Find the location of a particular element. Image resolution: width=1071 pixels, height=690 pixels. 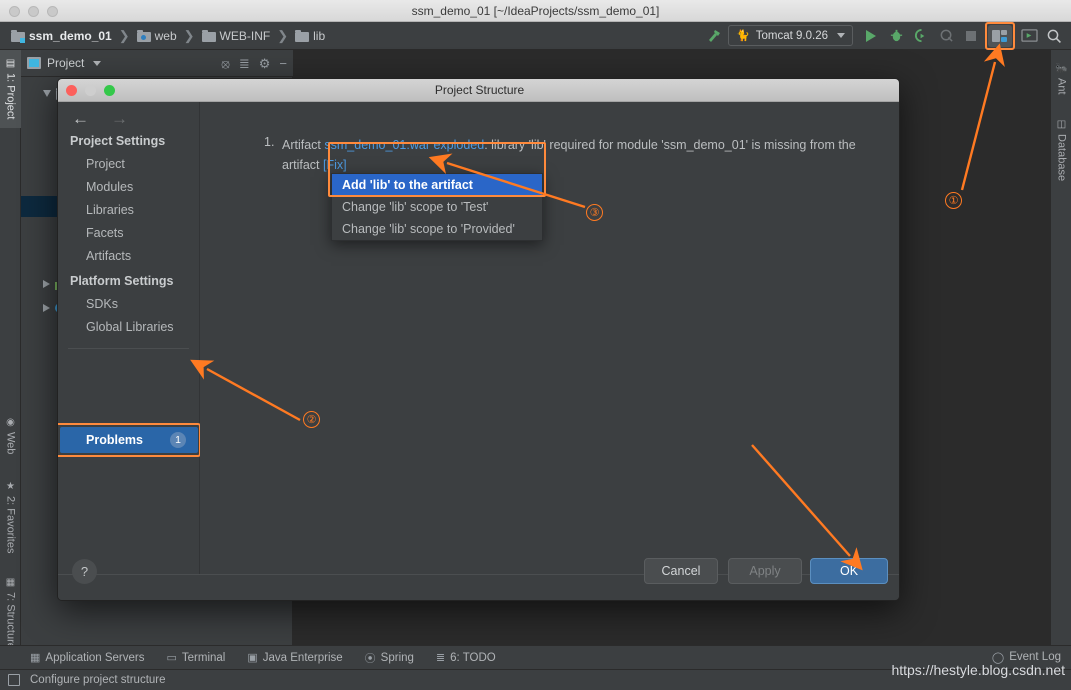

dialog-nav-arrows: ← → is located at coordinates (128, 114).